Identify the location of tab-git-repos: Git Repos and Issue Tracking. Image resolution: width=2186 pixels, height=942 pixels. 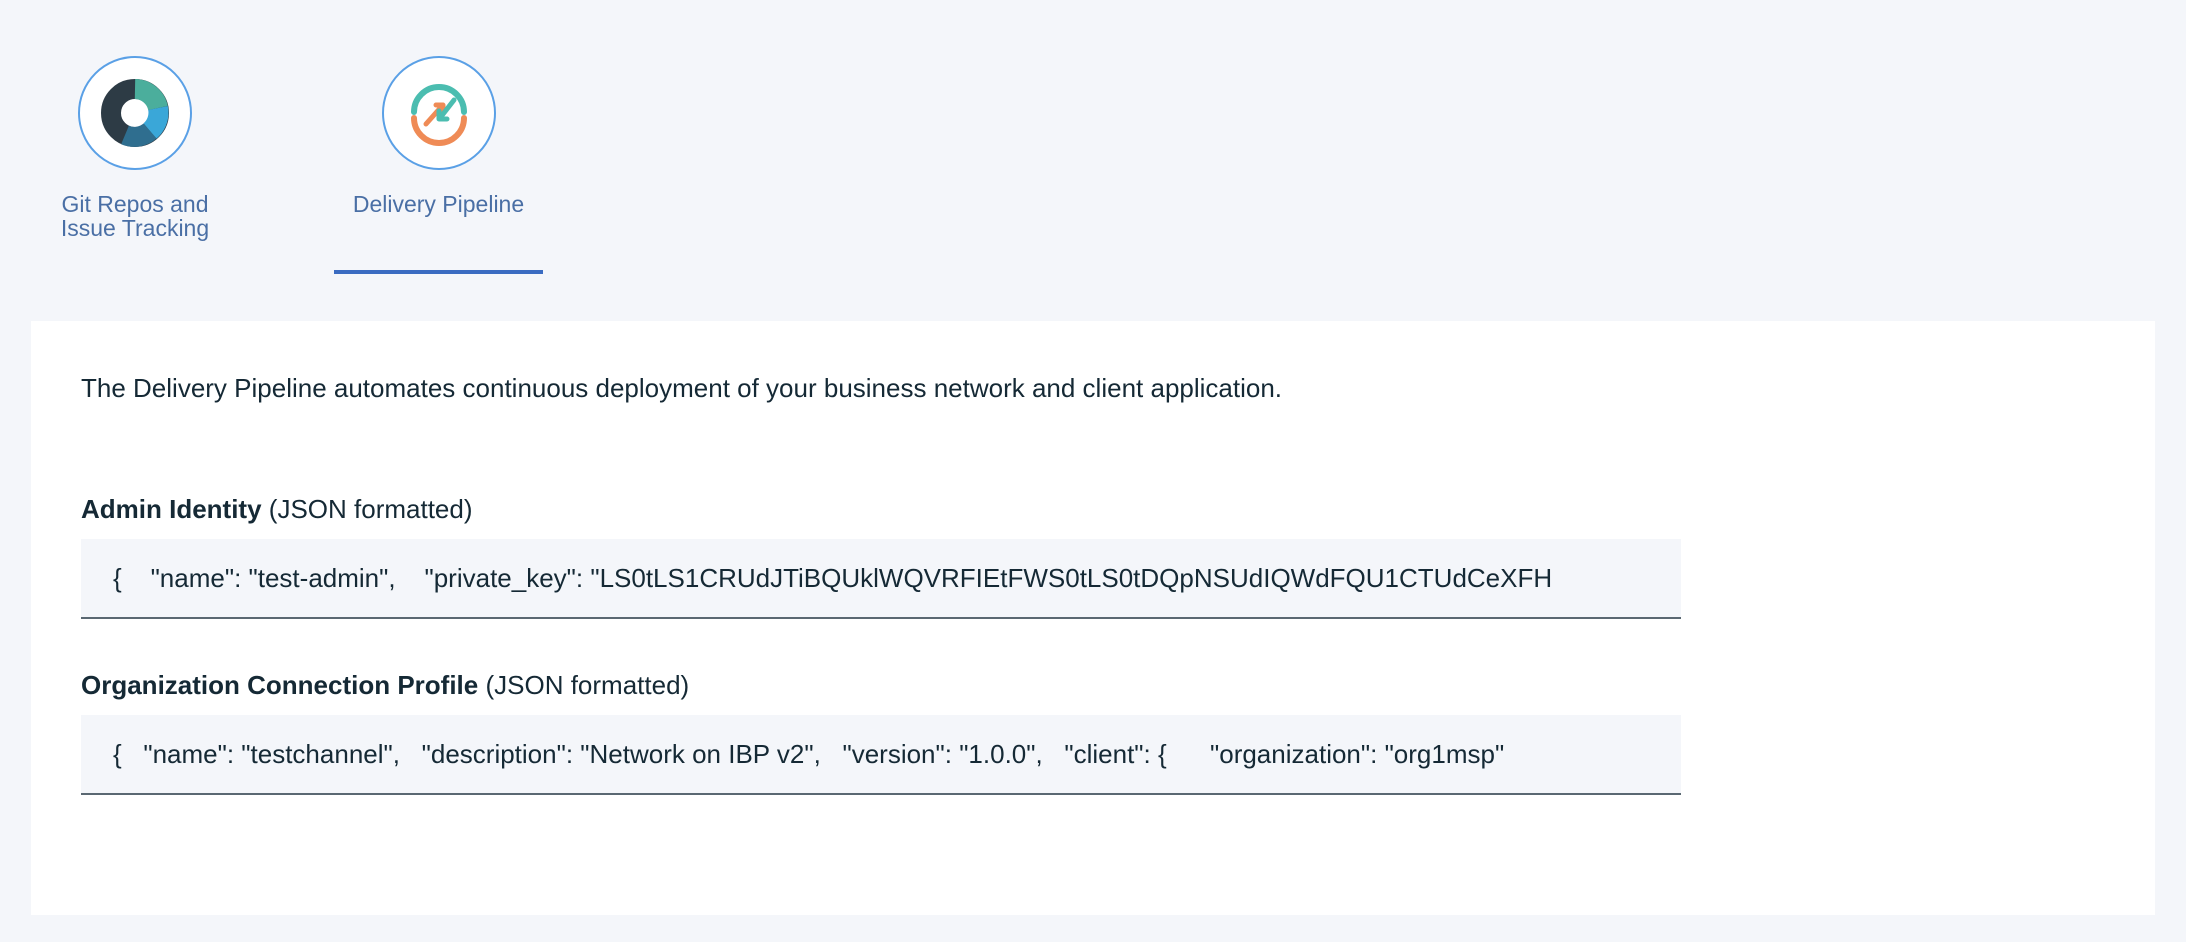
(135, 138).